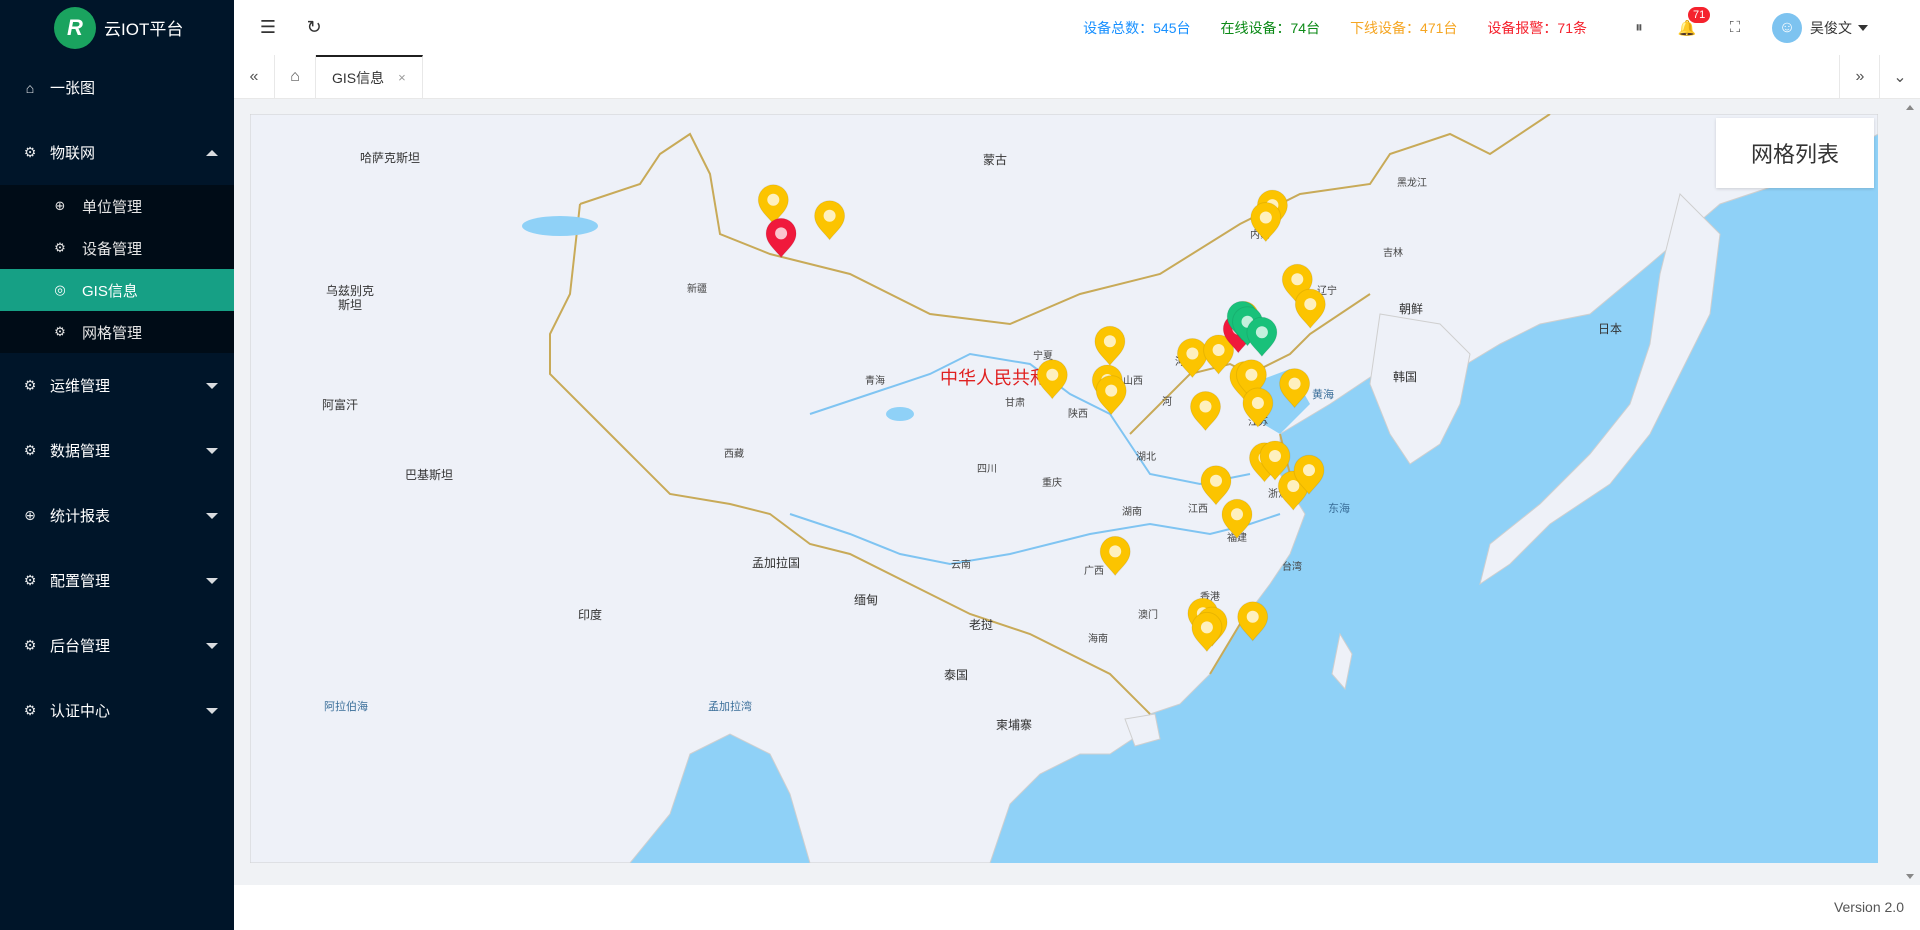 The width and height of the screenshot is (1920, 930). Describe the element at coordinates (734, 454) in the screenshot. I see `map-label-xizang: 西藏` at that location.